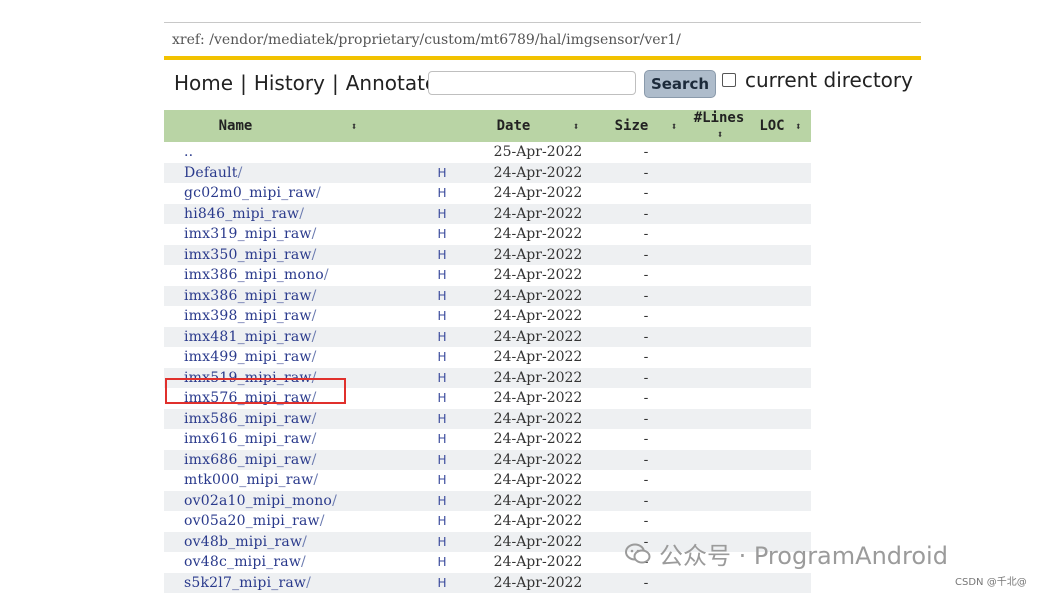 The width and height of the screenshot is (1054, 595). I want to click on file-name-link: imx319_mipi_raw/, so click(288, 234).